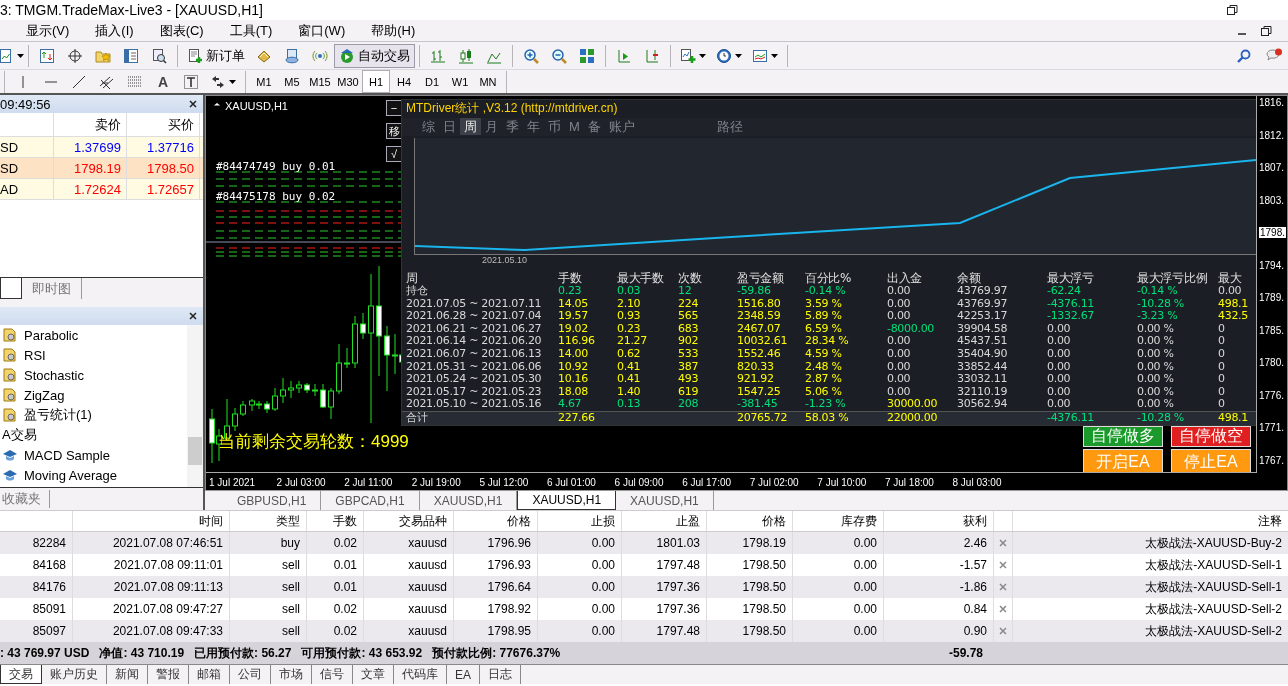 This screenshot has height=686, width=1288. What do you see at coordinates (1274, 55) in the screenshot?
I see `chat-icon` at bounding box center [1274, 55].